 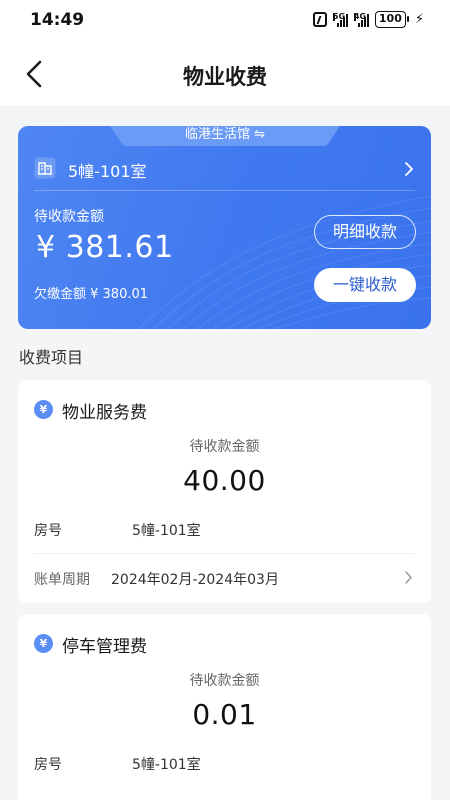 I want to click on building-icon, so click(x=45, y=168).